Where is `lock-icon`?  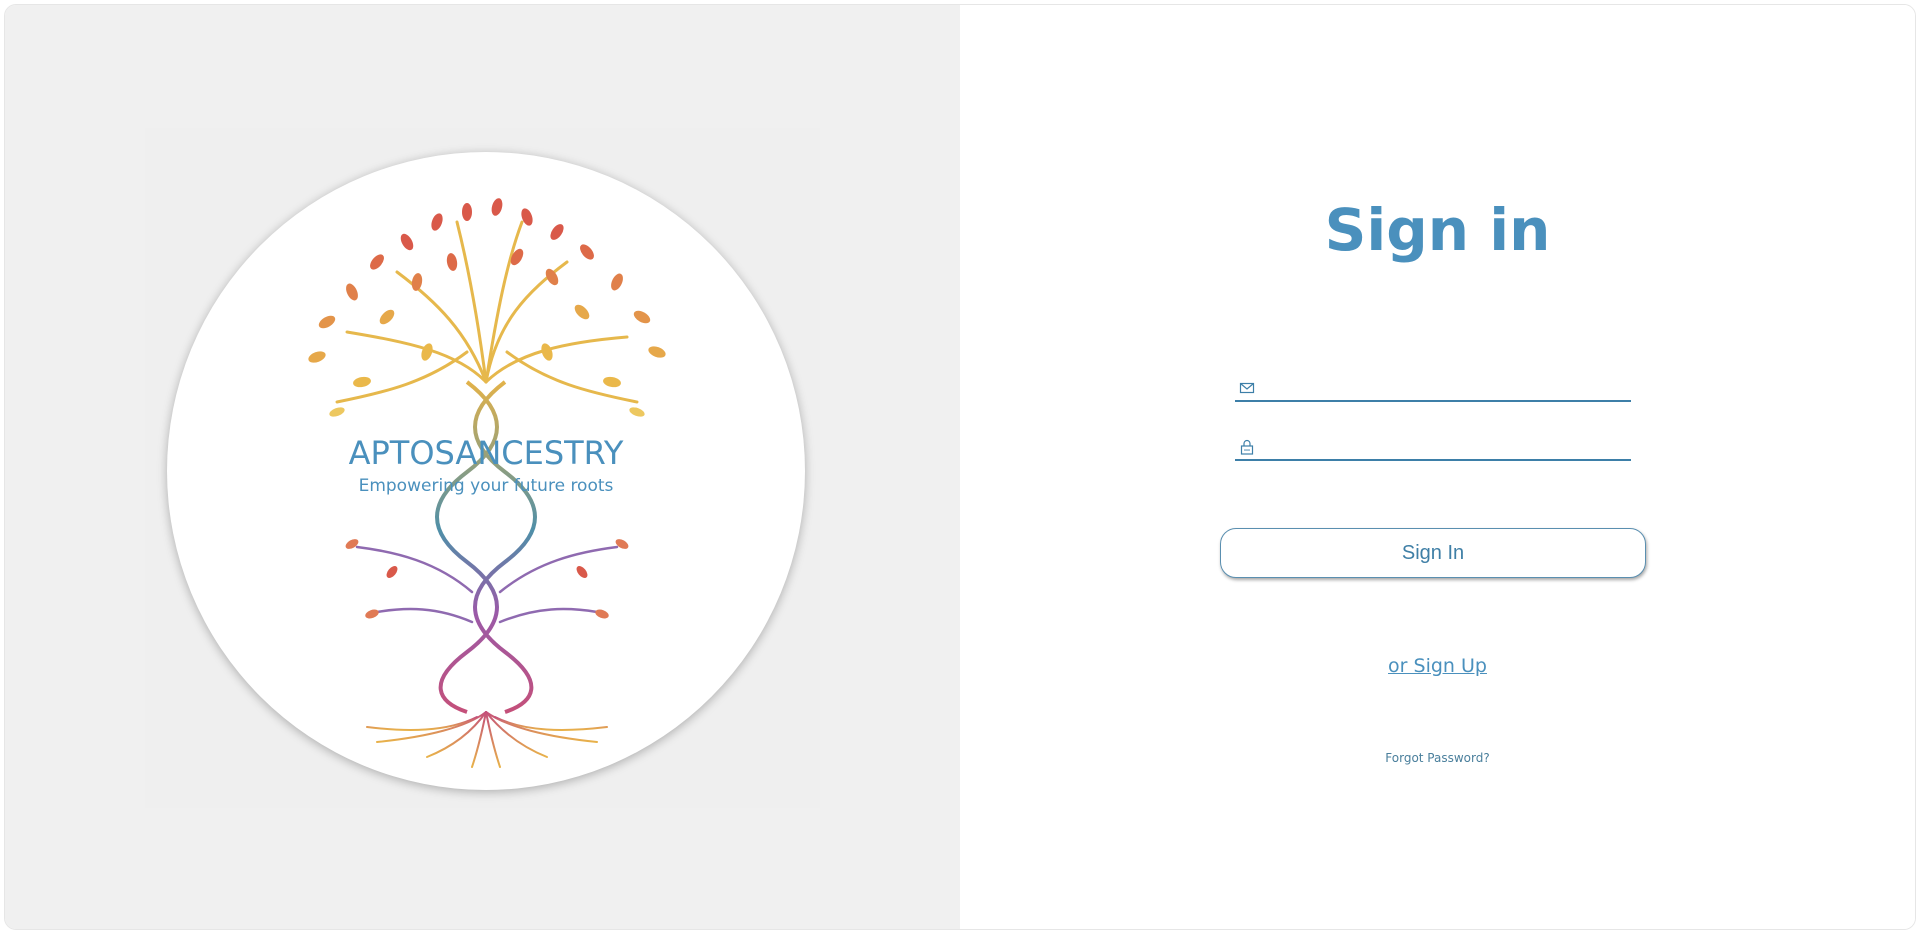
lock-icon is located at coordinates (1247, 447).